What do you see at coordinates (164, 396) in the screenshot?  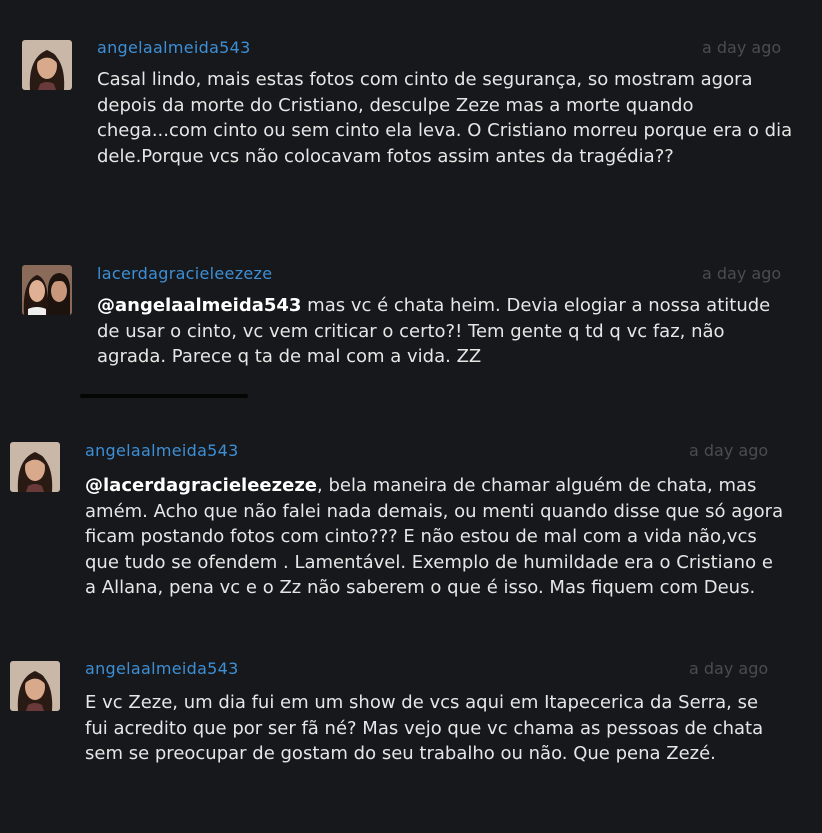 I see `divider` at bounding box center [164, 396].